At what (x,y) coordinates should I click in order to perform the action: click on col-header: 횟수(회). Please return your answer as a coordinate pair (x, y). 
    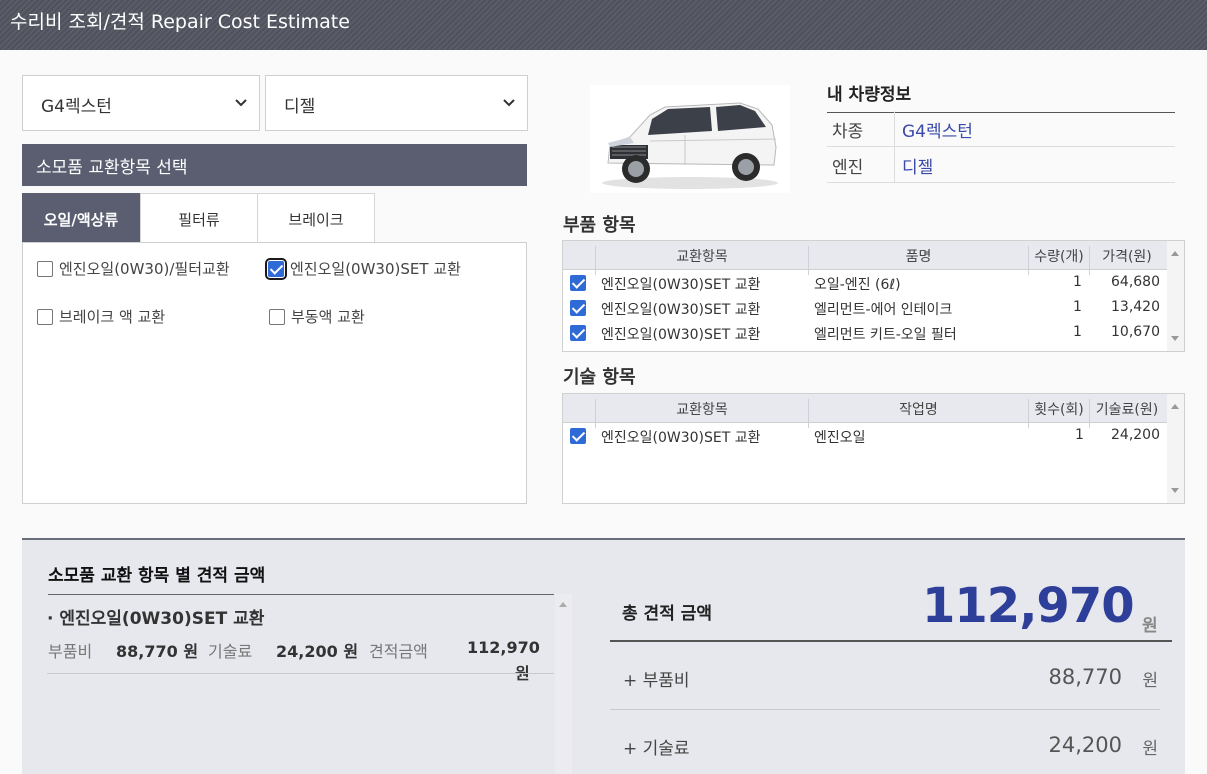
    Looking at the image, I should click on (1059, 410).